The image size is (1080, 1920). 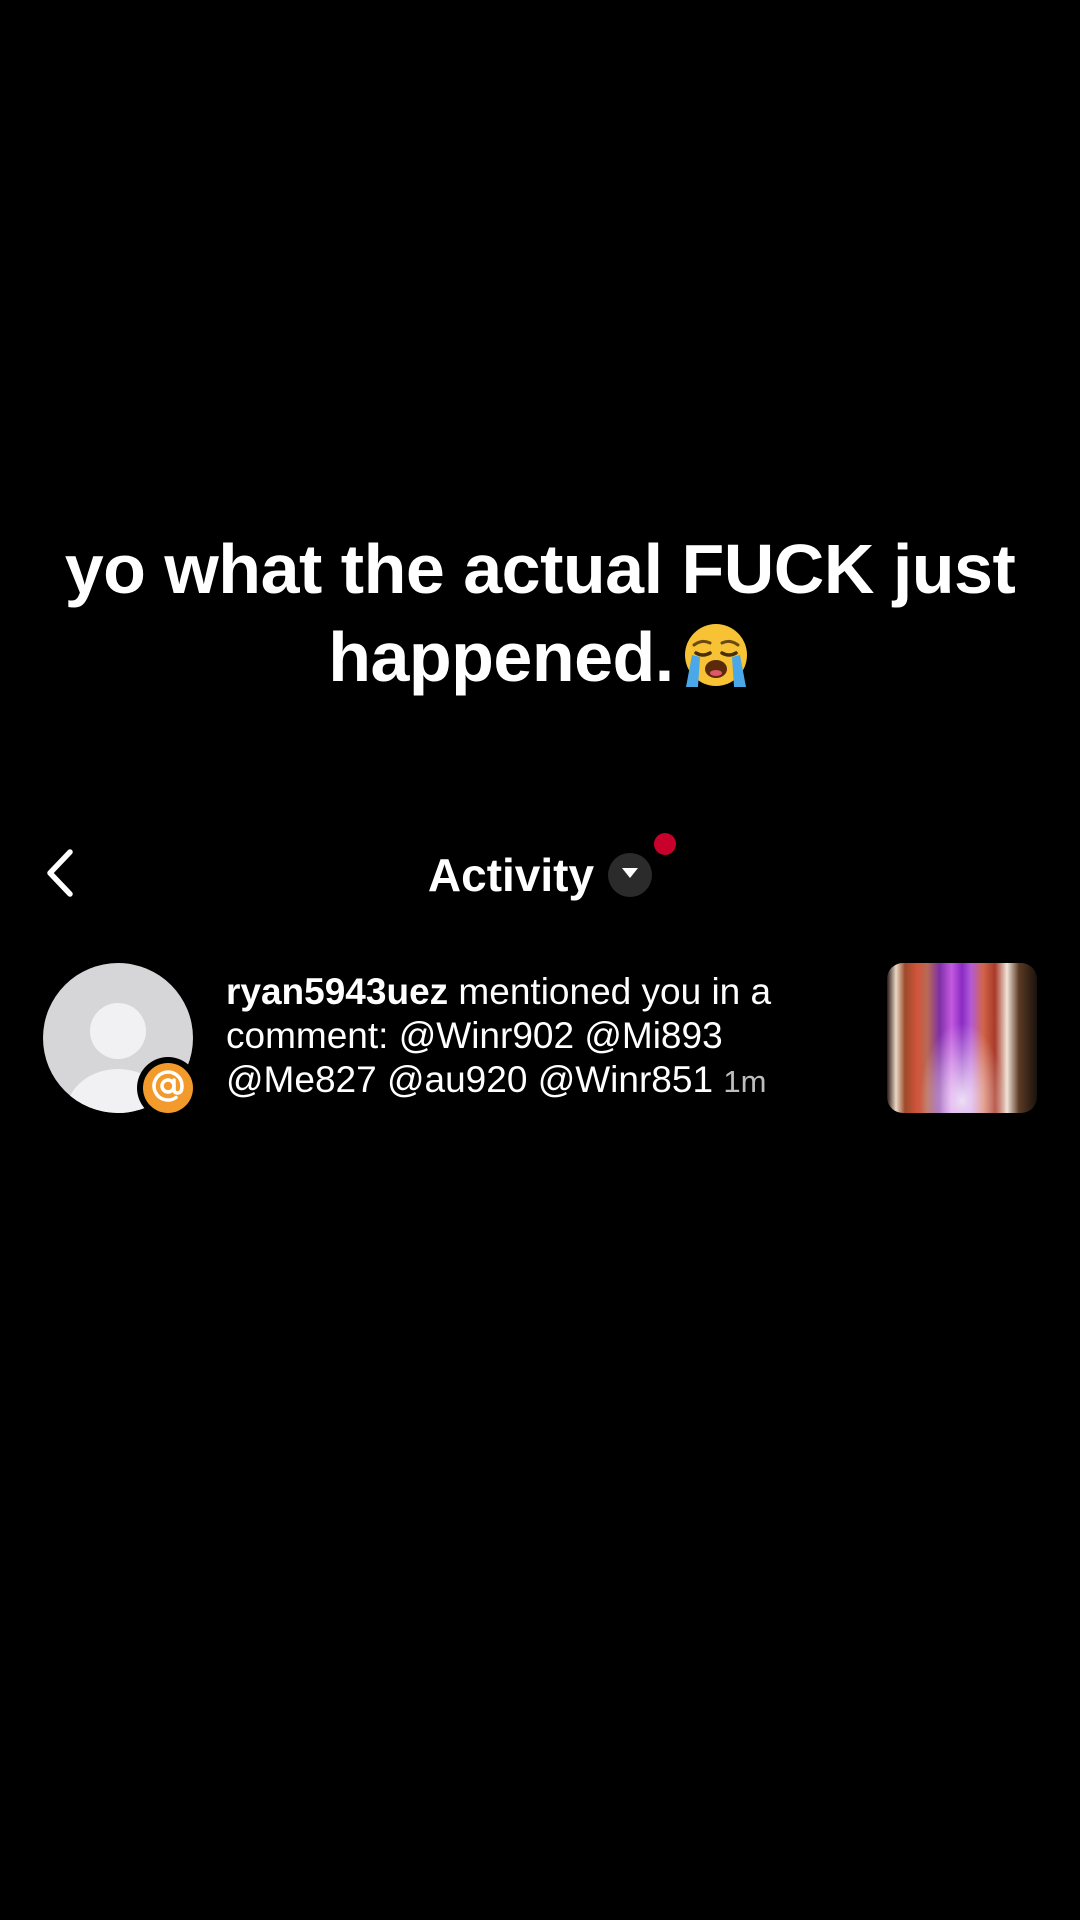 I want to click on mention-badge, so click(x=168, y=1088).